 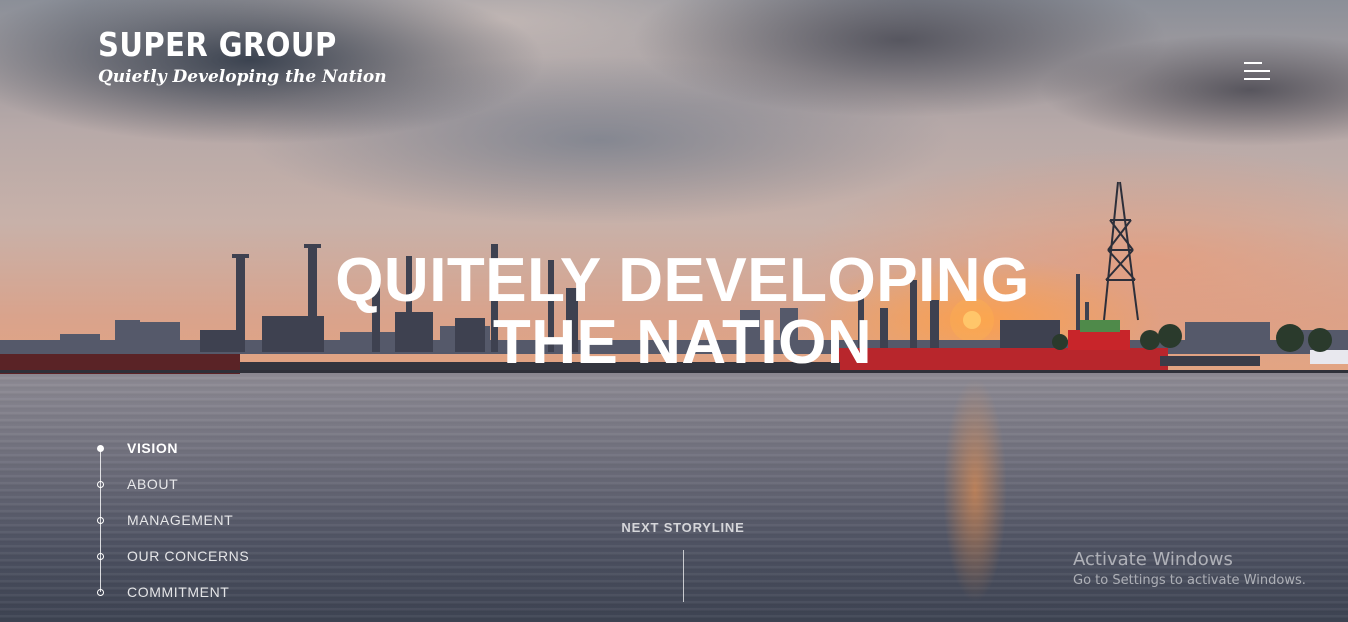 What do you see at coordinates (683, 576) in the screenshot?
I see `next-storyline-line` at bounding box center [683, 576].